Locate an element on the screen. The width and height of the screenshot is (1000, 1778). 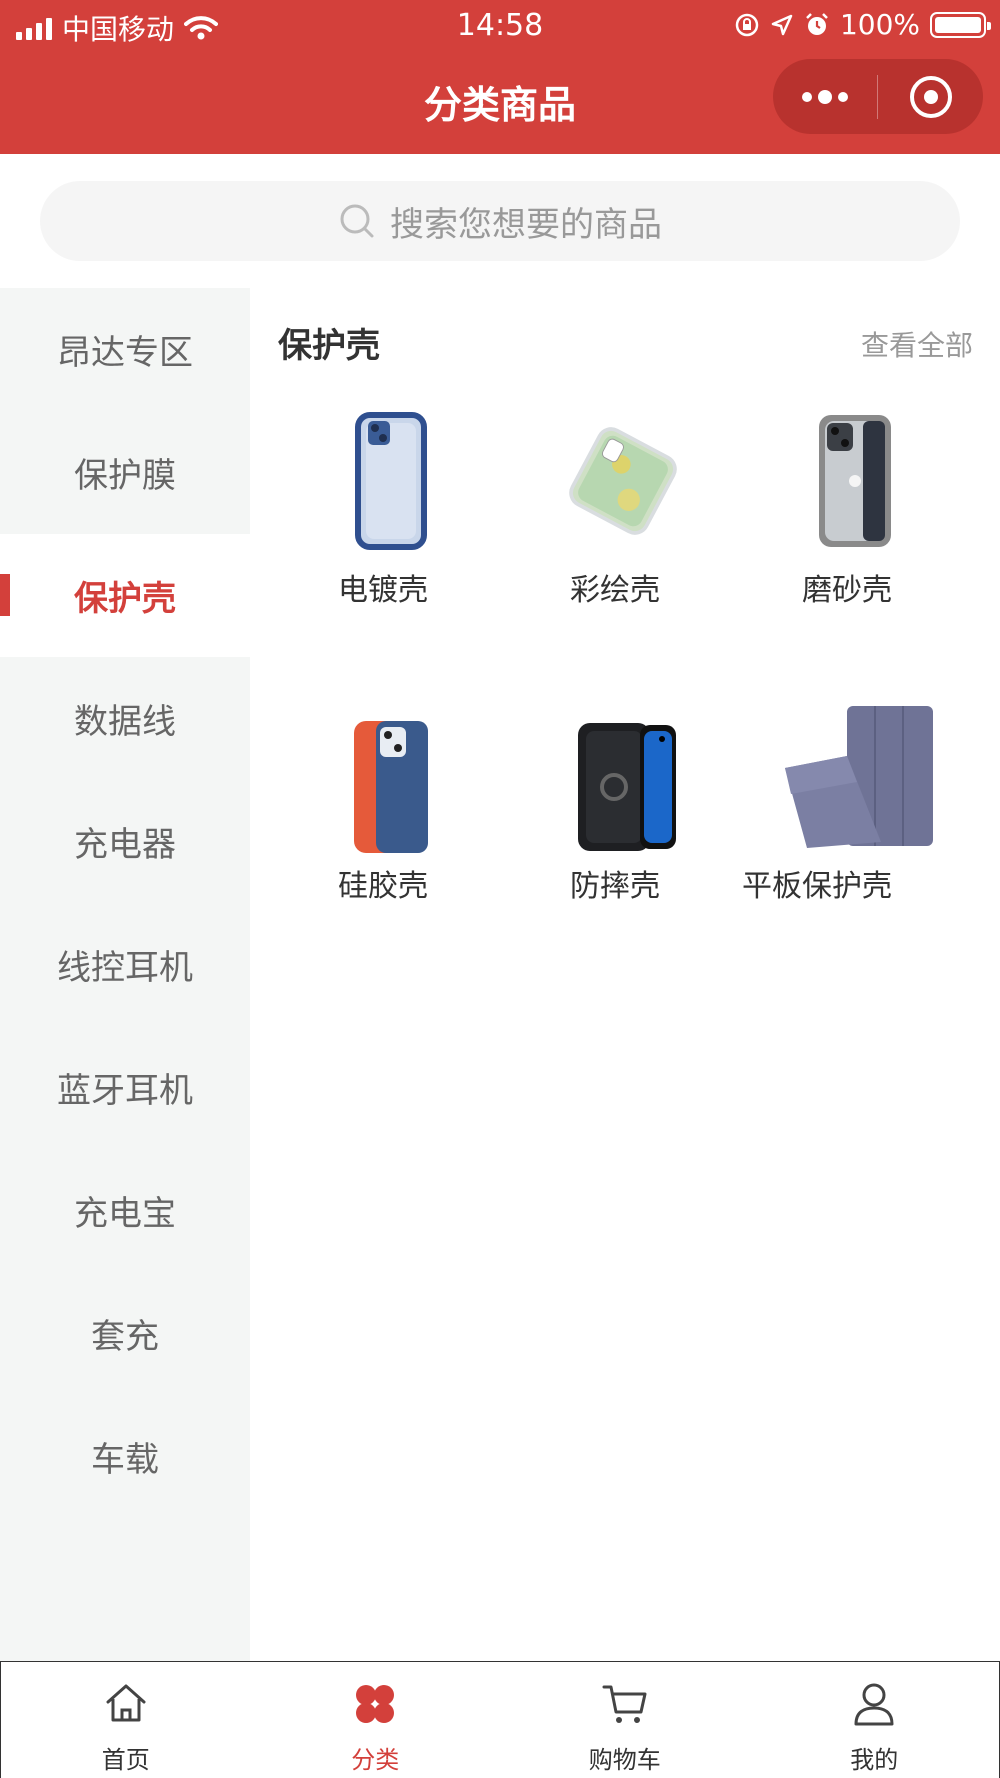
product-name: 磨砂壳 is located at coordinates (847, 590).